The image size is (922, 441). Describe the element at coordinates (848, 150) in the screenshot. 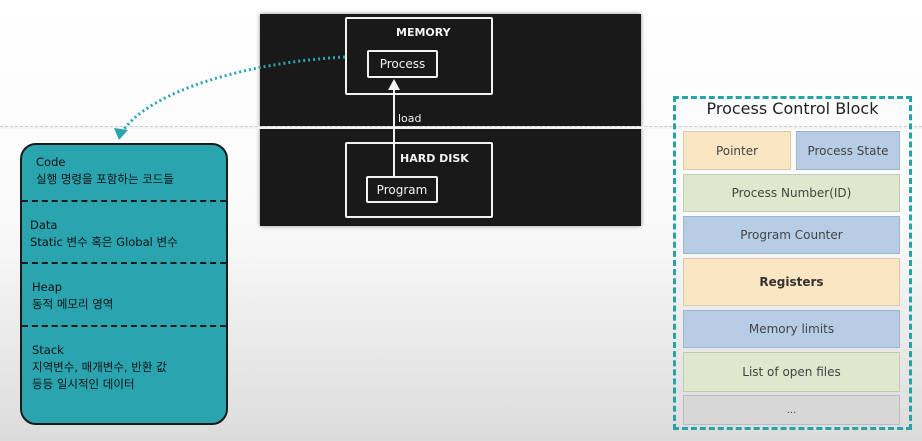

I see `pcb-process-state: Process State` at that location.